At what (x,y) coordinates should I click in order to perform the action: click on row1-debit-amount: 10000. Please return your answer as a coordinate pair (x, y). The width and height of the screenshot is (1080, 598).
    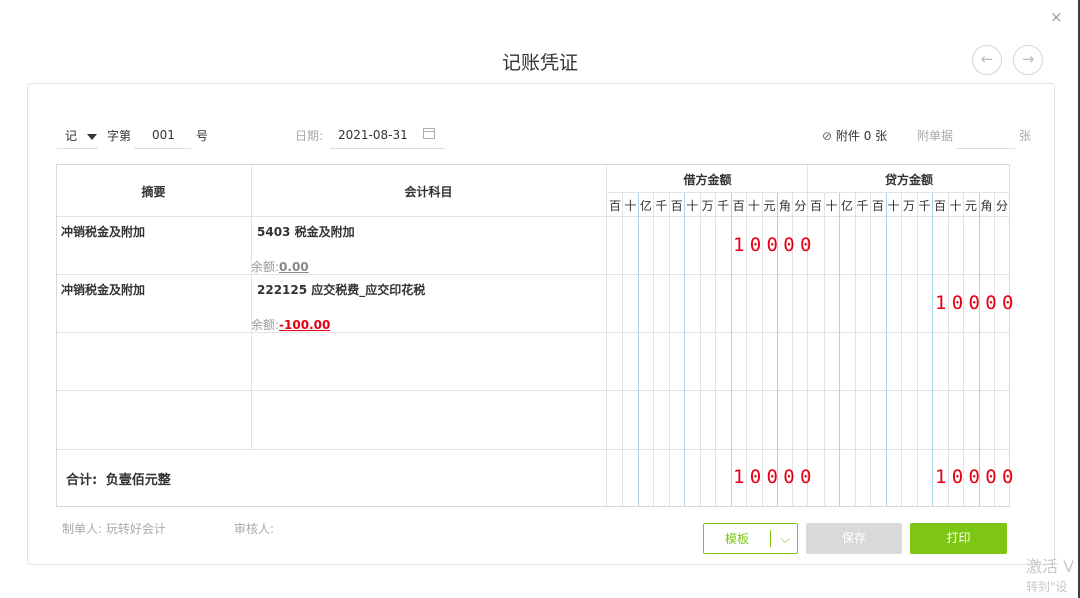
    Looking at the image, I should click on (775, 245).